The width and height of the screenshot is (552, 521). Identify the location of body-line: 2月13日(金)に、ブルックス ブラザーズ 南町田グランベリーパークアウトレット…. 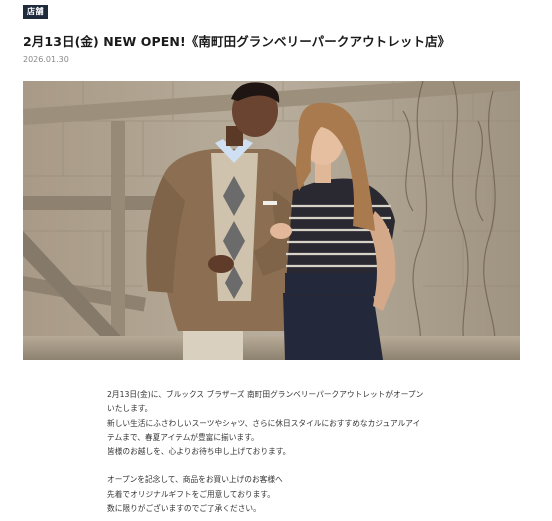
(265, 394).